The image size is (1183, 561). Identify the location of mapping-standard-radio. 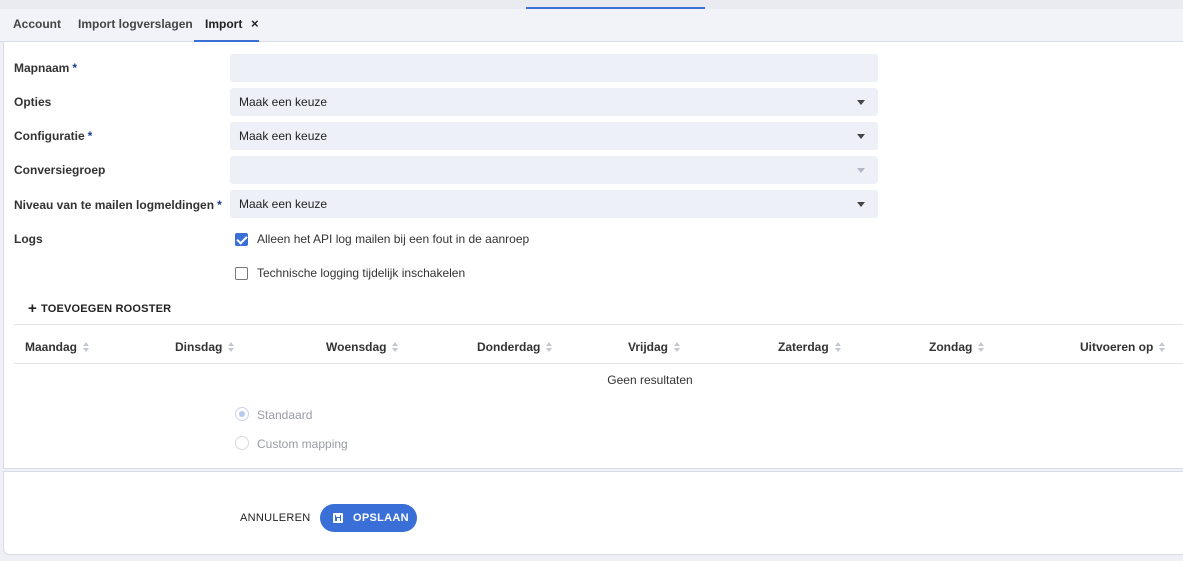
(242, 414).